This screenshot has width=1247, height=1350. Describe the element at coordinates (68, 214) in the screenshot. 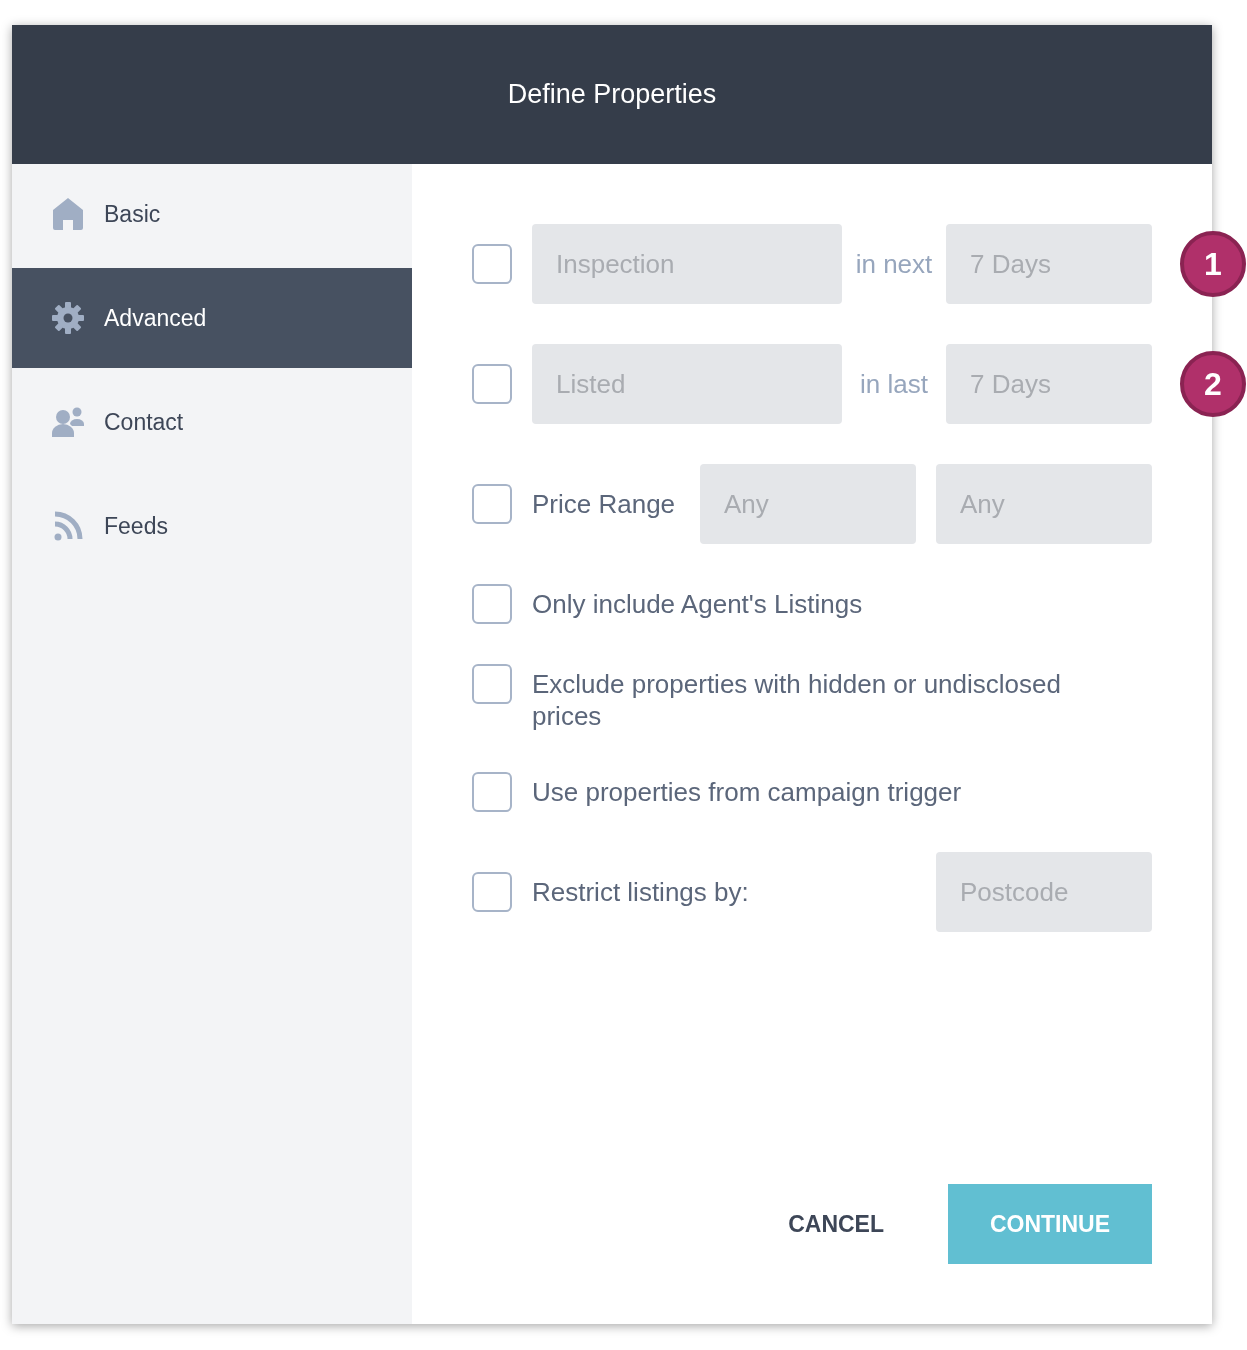

I see `home-icon` at that location.